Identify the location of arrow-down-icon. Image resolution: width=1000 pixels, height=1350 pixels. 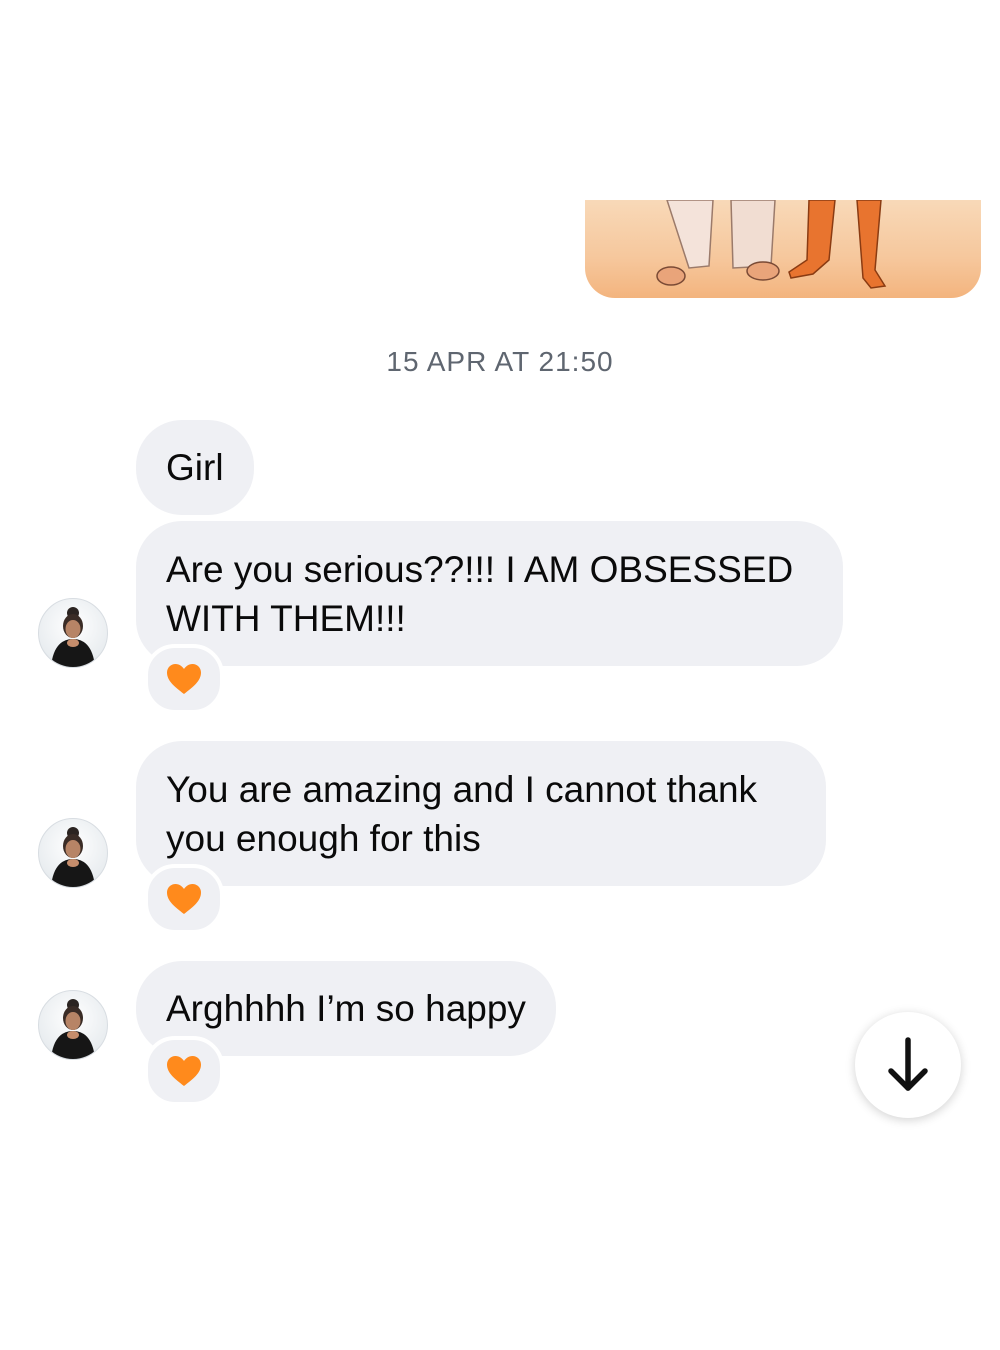
(908, 1064).